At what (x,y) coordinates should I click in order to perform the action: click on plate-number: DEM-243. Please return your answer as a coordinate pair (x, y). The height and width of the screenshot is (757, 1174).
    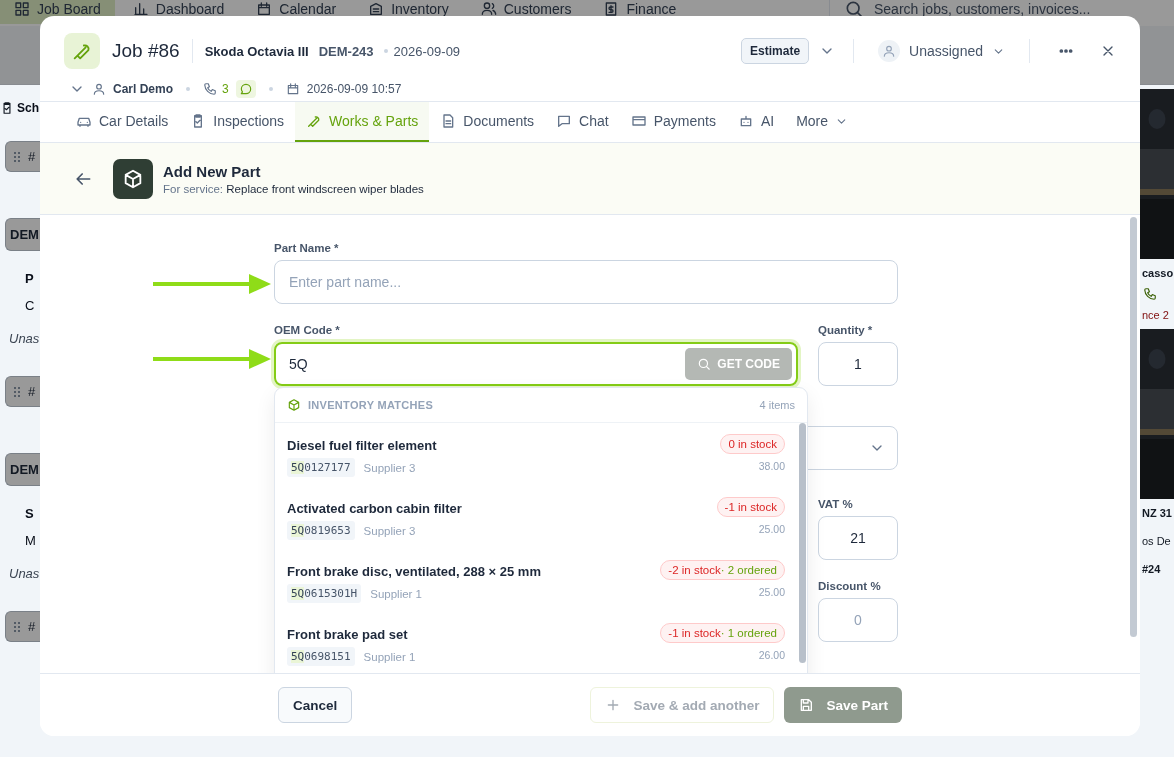
    Looking at the image, I should click on (346, 51).